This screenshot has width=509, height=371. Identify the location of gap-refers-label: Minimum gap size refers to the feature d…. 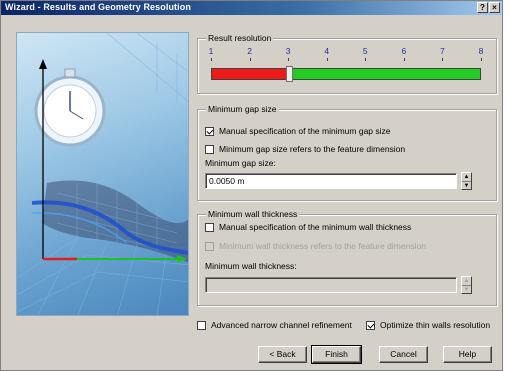
(312, 149).